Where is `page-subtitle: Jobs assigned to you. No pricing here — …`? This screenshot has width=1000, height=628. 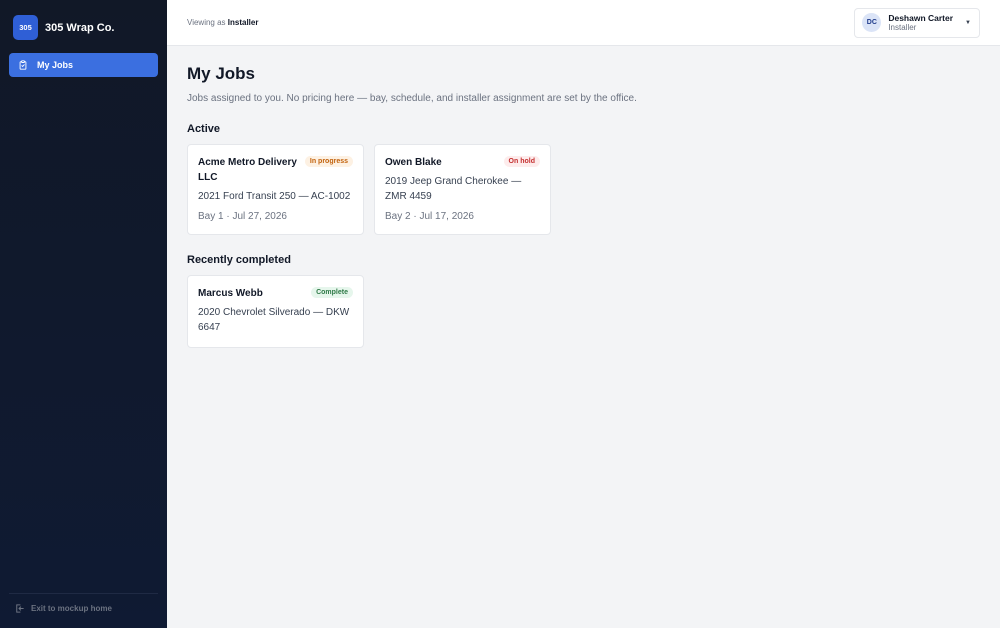 page-subtitle: Jobs assigned to you. No pricing here — … is located at coordinates (412, 98).